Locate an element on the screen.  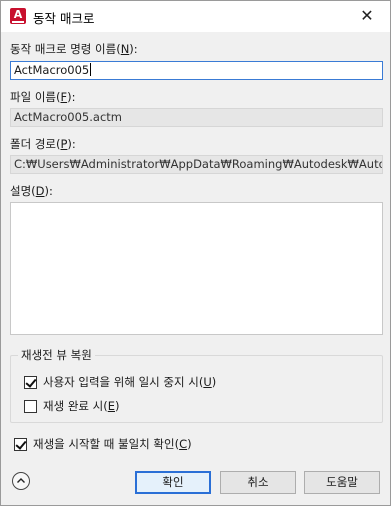
help-button: 도움말 is located at coordinates (342, 482).